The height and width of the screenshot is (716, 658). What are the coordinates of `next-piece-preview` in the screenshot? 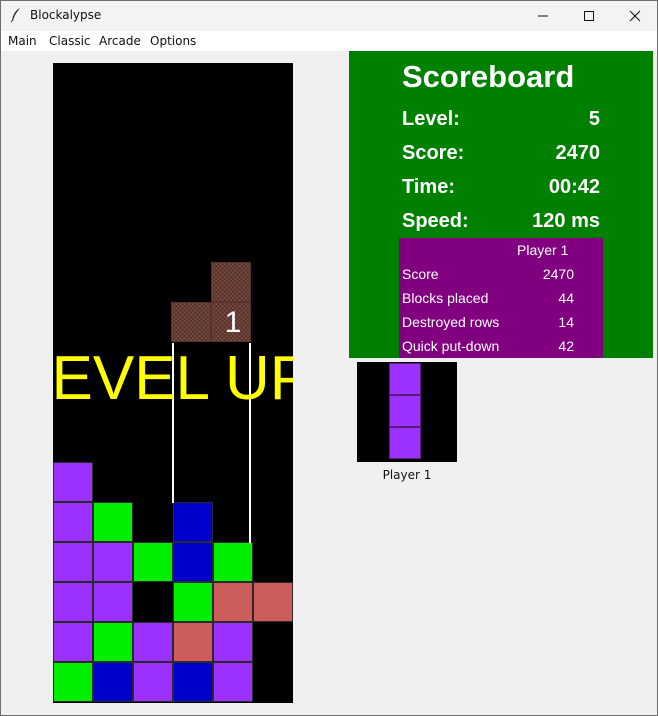 It's located at (407, 412).